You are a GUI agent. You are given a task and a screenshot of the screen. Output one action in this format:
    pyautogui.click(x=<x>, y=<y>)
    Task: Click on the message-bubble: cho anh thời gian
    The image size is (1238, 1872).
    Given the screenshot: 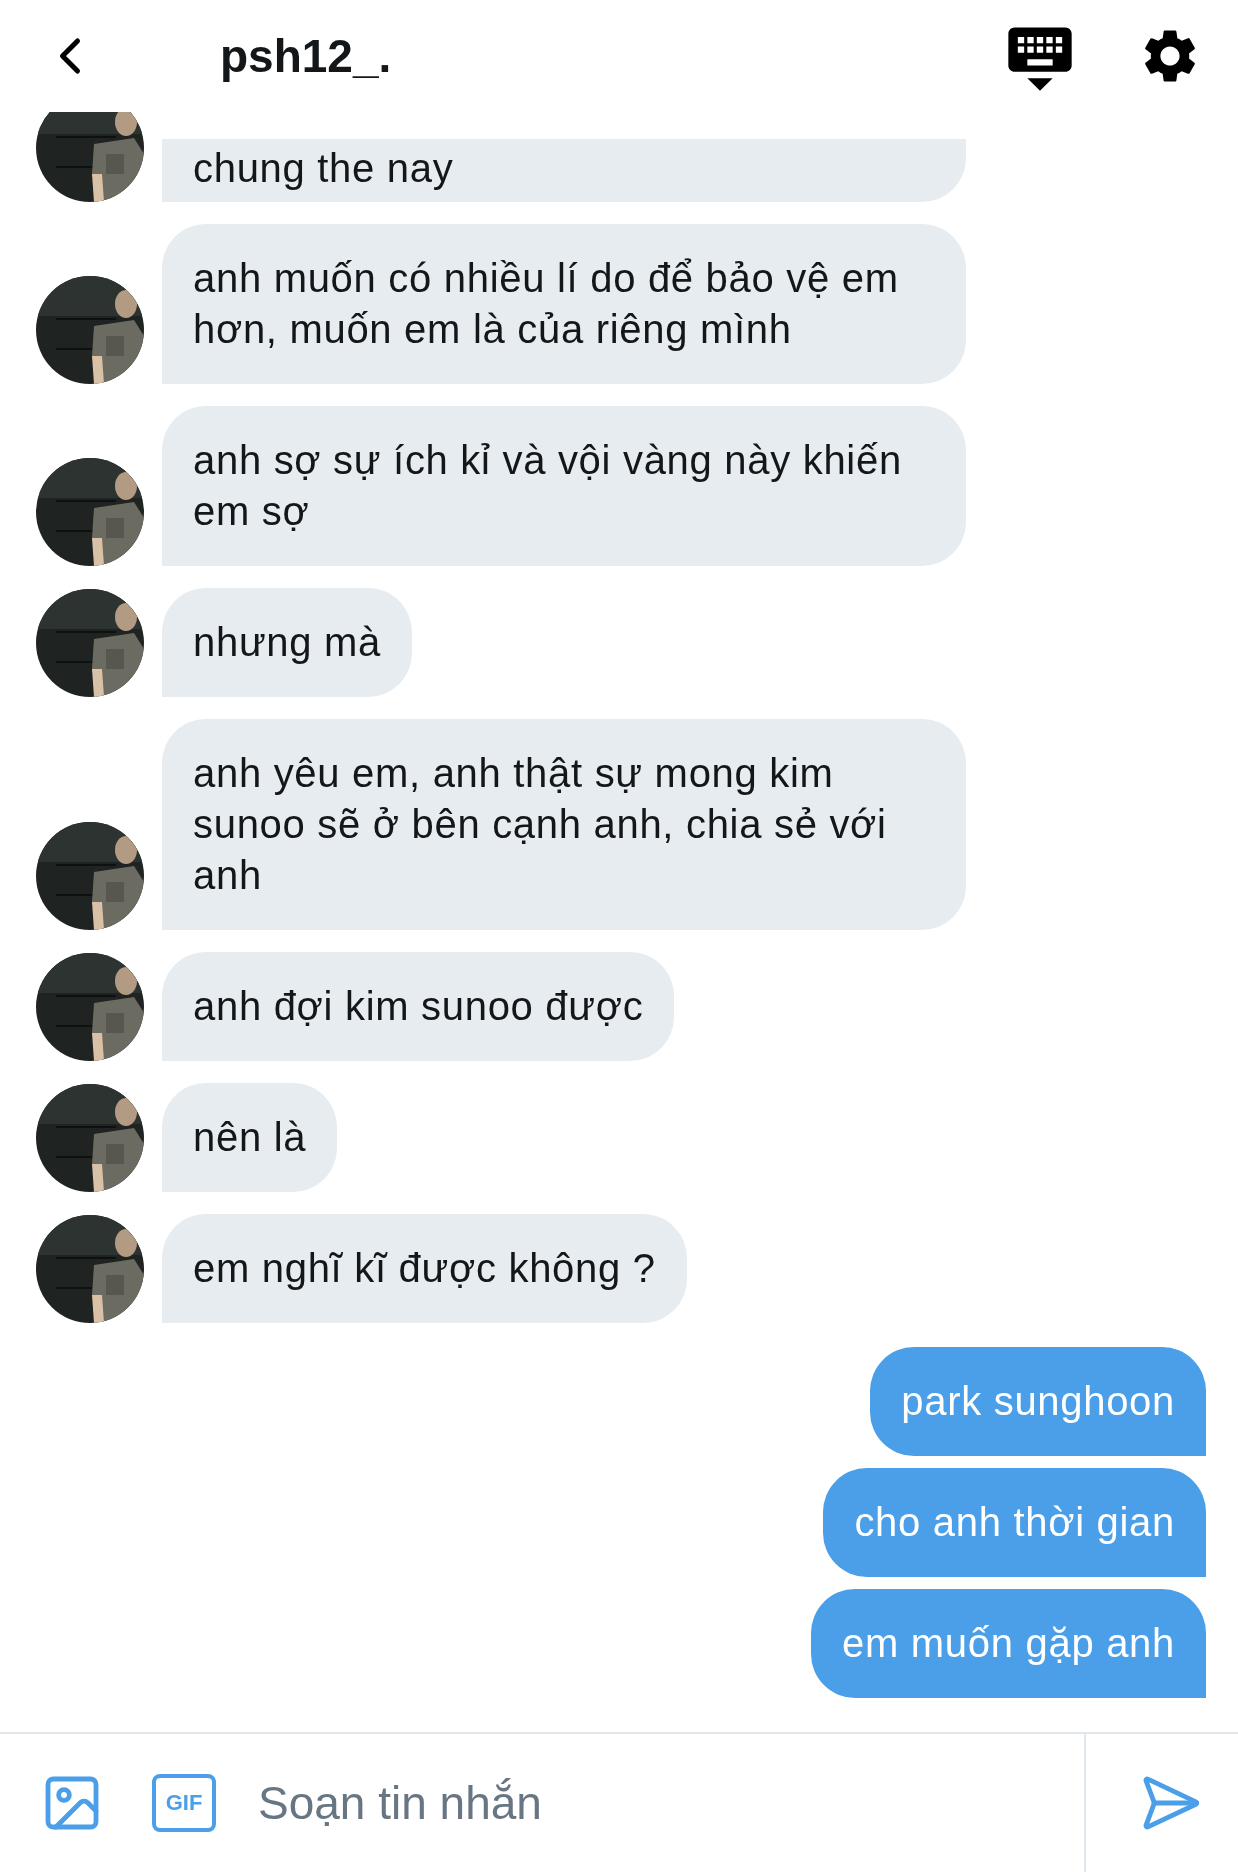 What is the action you would take?
    pyautogui.click(x=1014, y=1522)
    